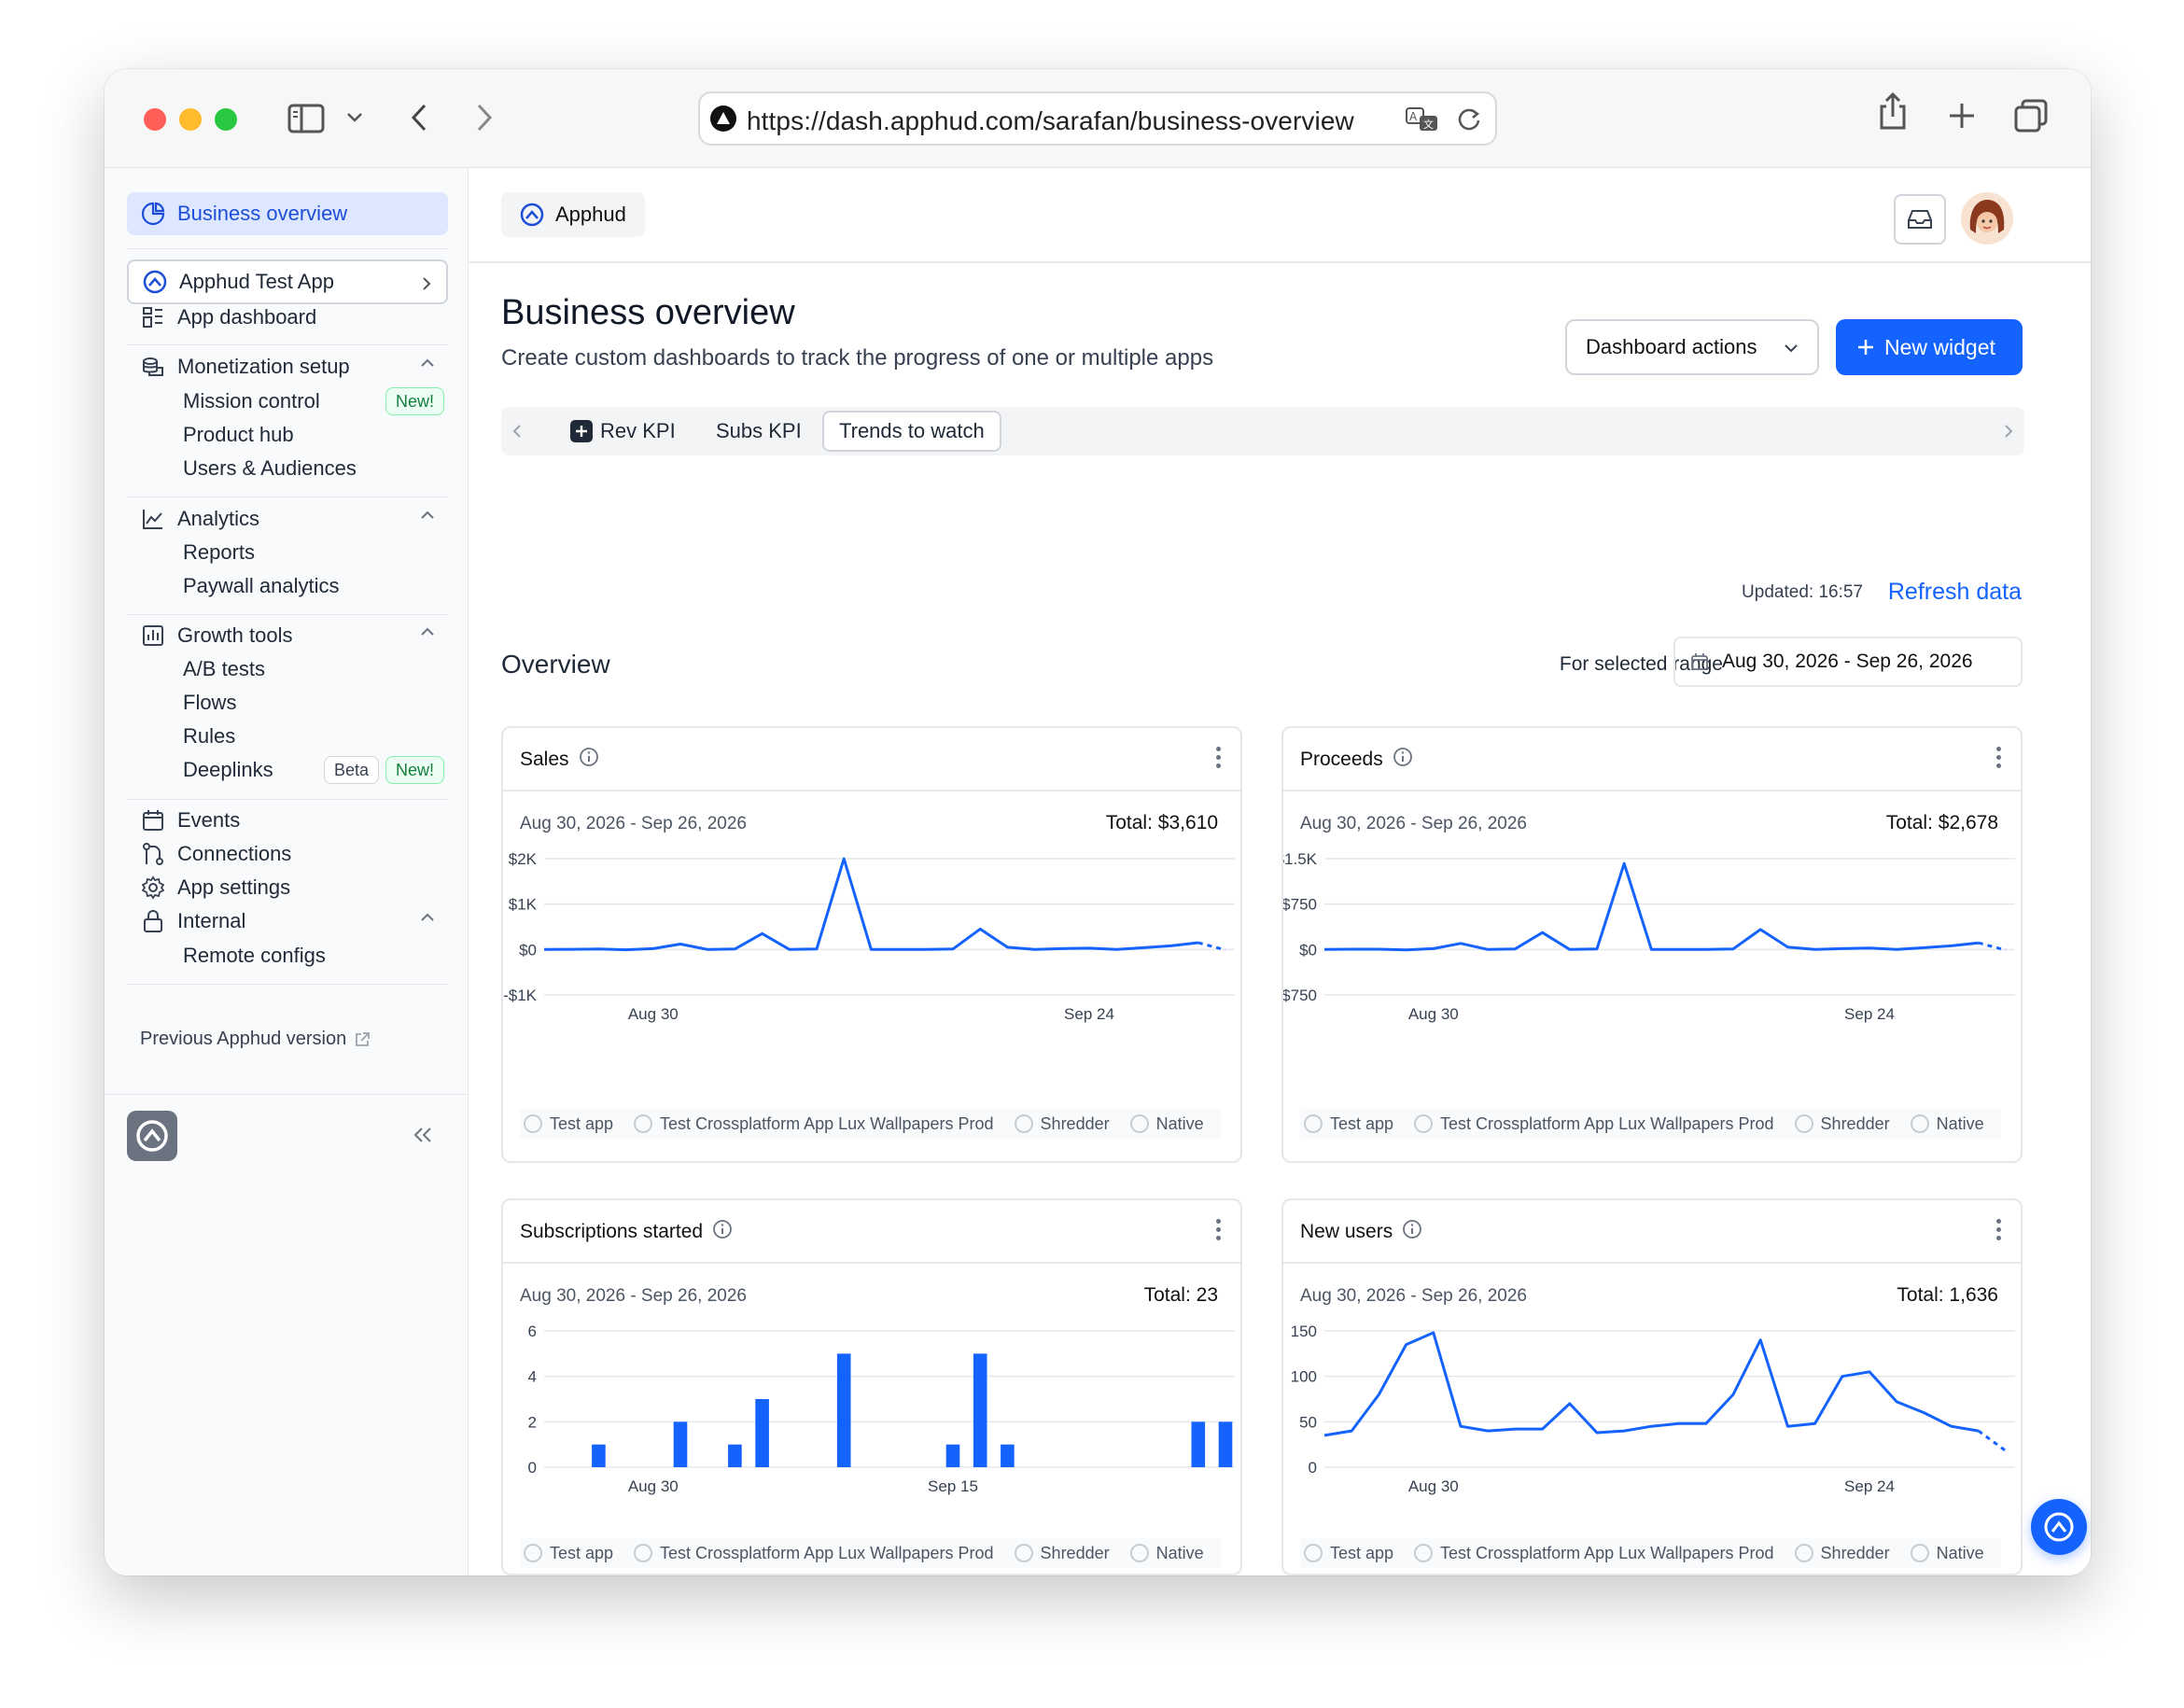 Image resolution: width=2184 pixels, height=1708 pixels. What do you see at coordinates (153, 519) in the screenshot?
I see `line-chart-icon` at bounding box center [153, 519].